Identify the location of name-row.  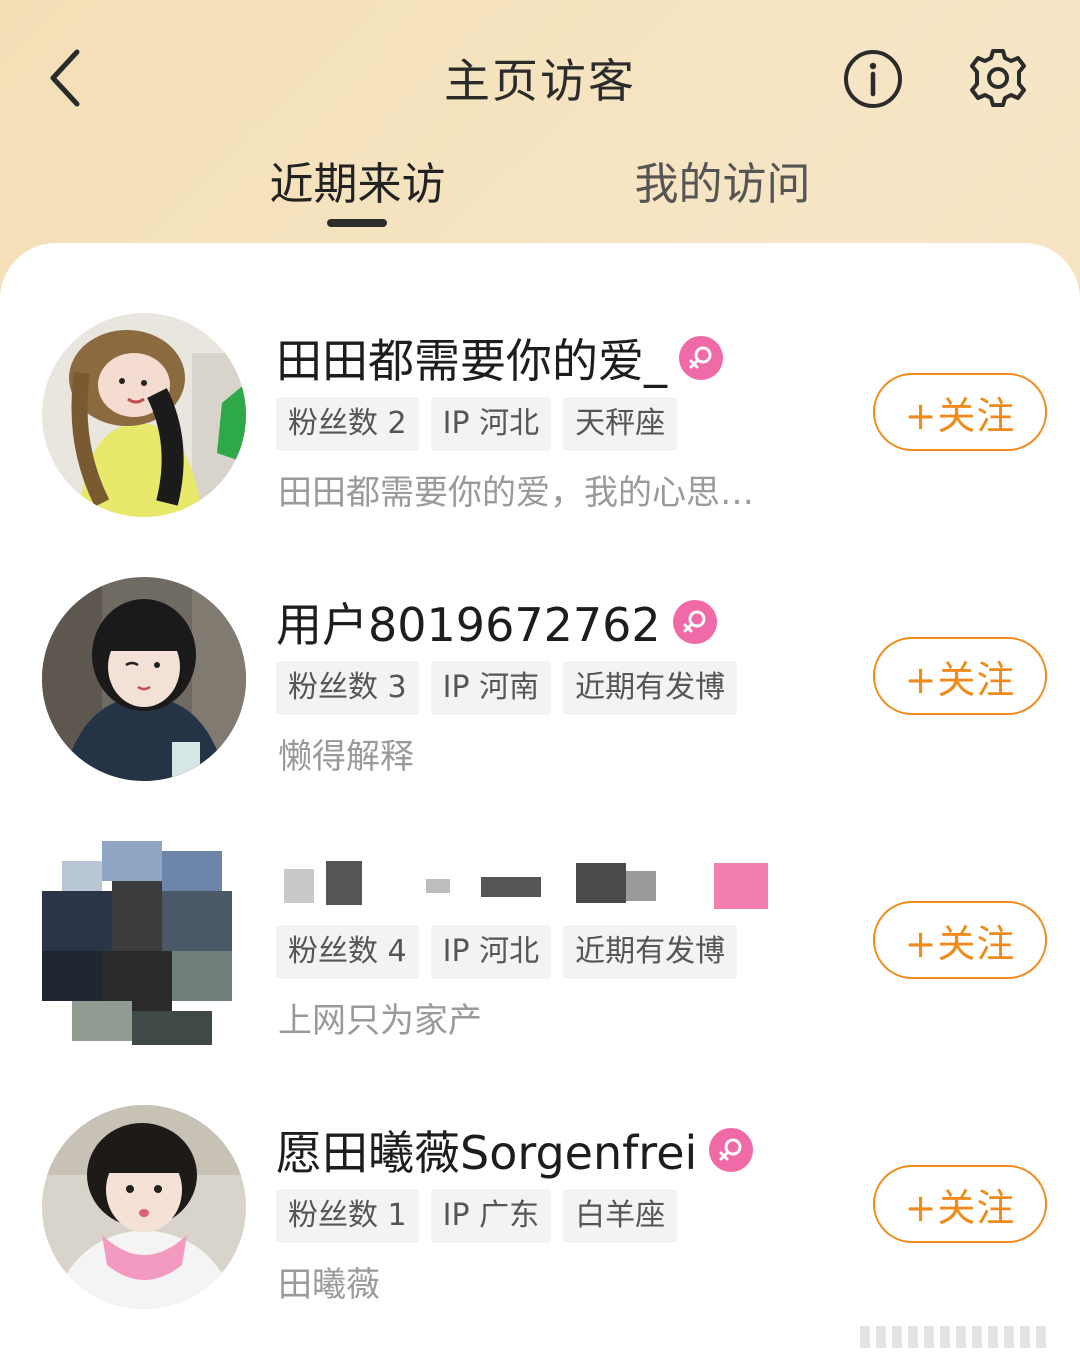
(536, 886).